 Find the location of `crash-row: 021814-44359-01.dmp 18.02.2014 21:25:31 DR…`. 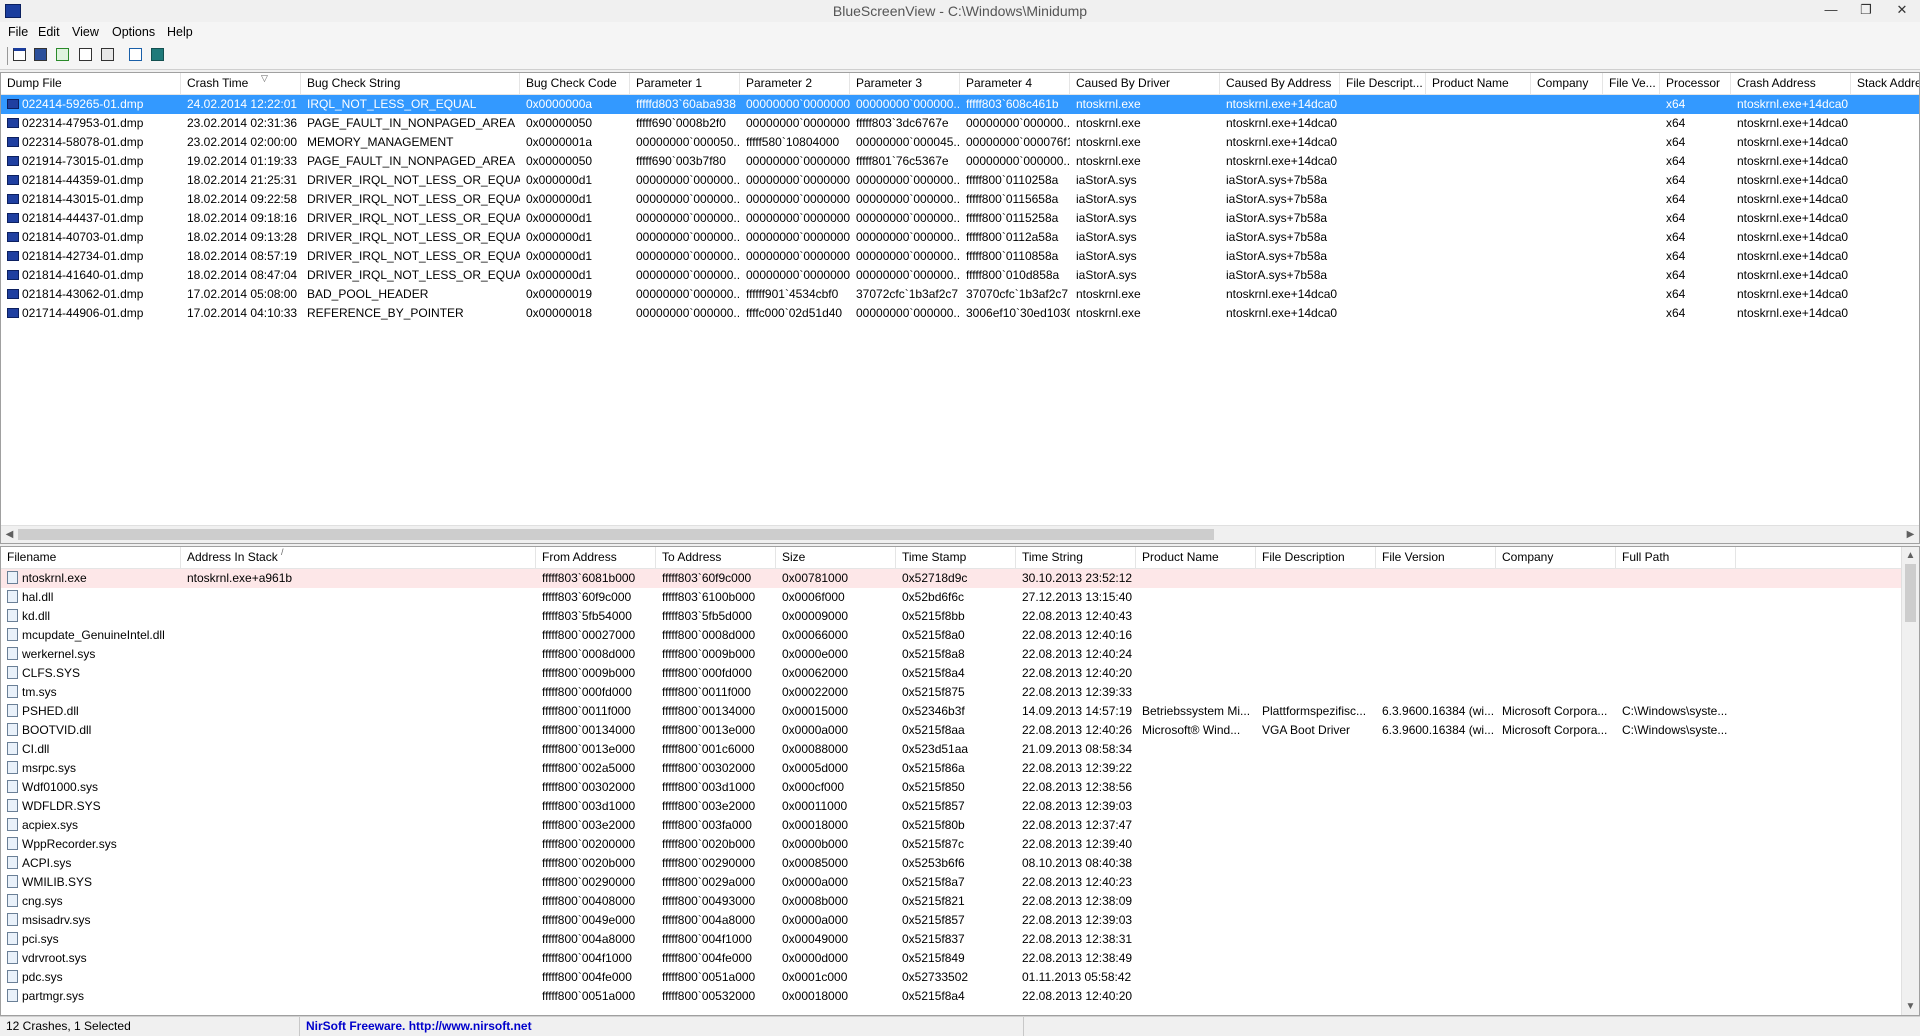

crash-row: 021814-44359-01.dmp 18.02.2014 21:25:31 DR… is located at coordinates (960, 180).